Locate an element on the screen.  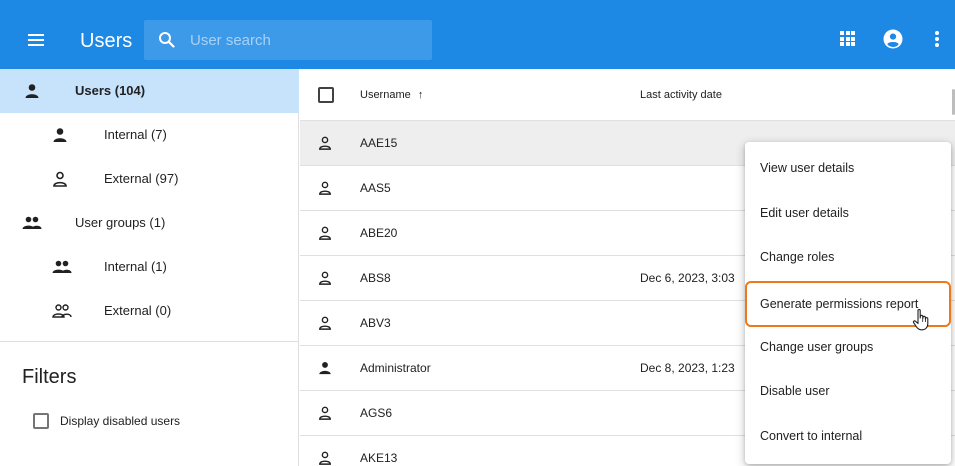
row-username: AAS5 is located at coordinates (375, 188).